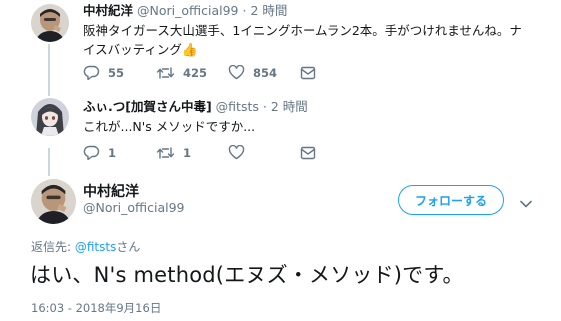 Image resolution: width=561 pixels, height=321 pixels. Describe the element at coordinates (318, 50) in the screenshot. I see `tweet-text-line: イスバッティング👍` at that location.